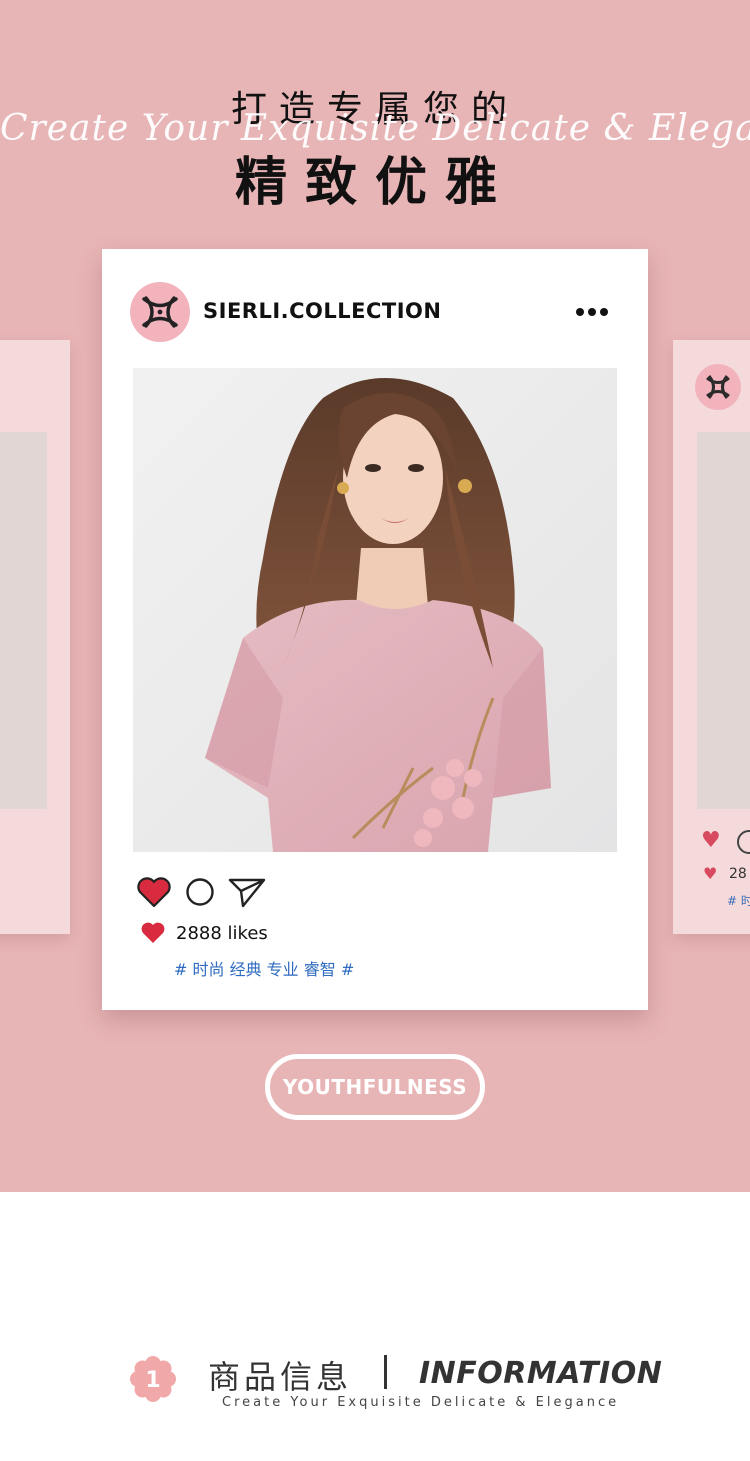 This screenshot has width=750, height=1461. I want to click on share-send-icon, so click(247, 892).